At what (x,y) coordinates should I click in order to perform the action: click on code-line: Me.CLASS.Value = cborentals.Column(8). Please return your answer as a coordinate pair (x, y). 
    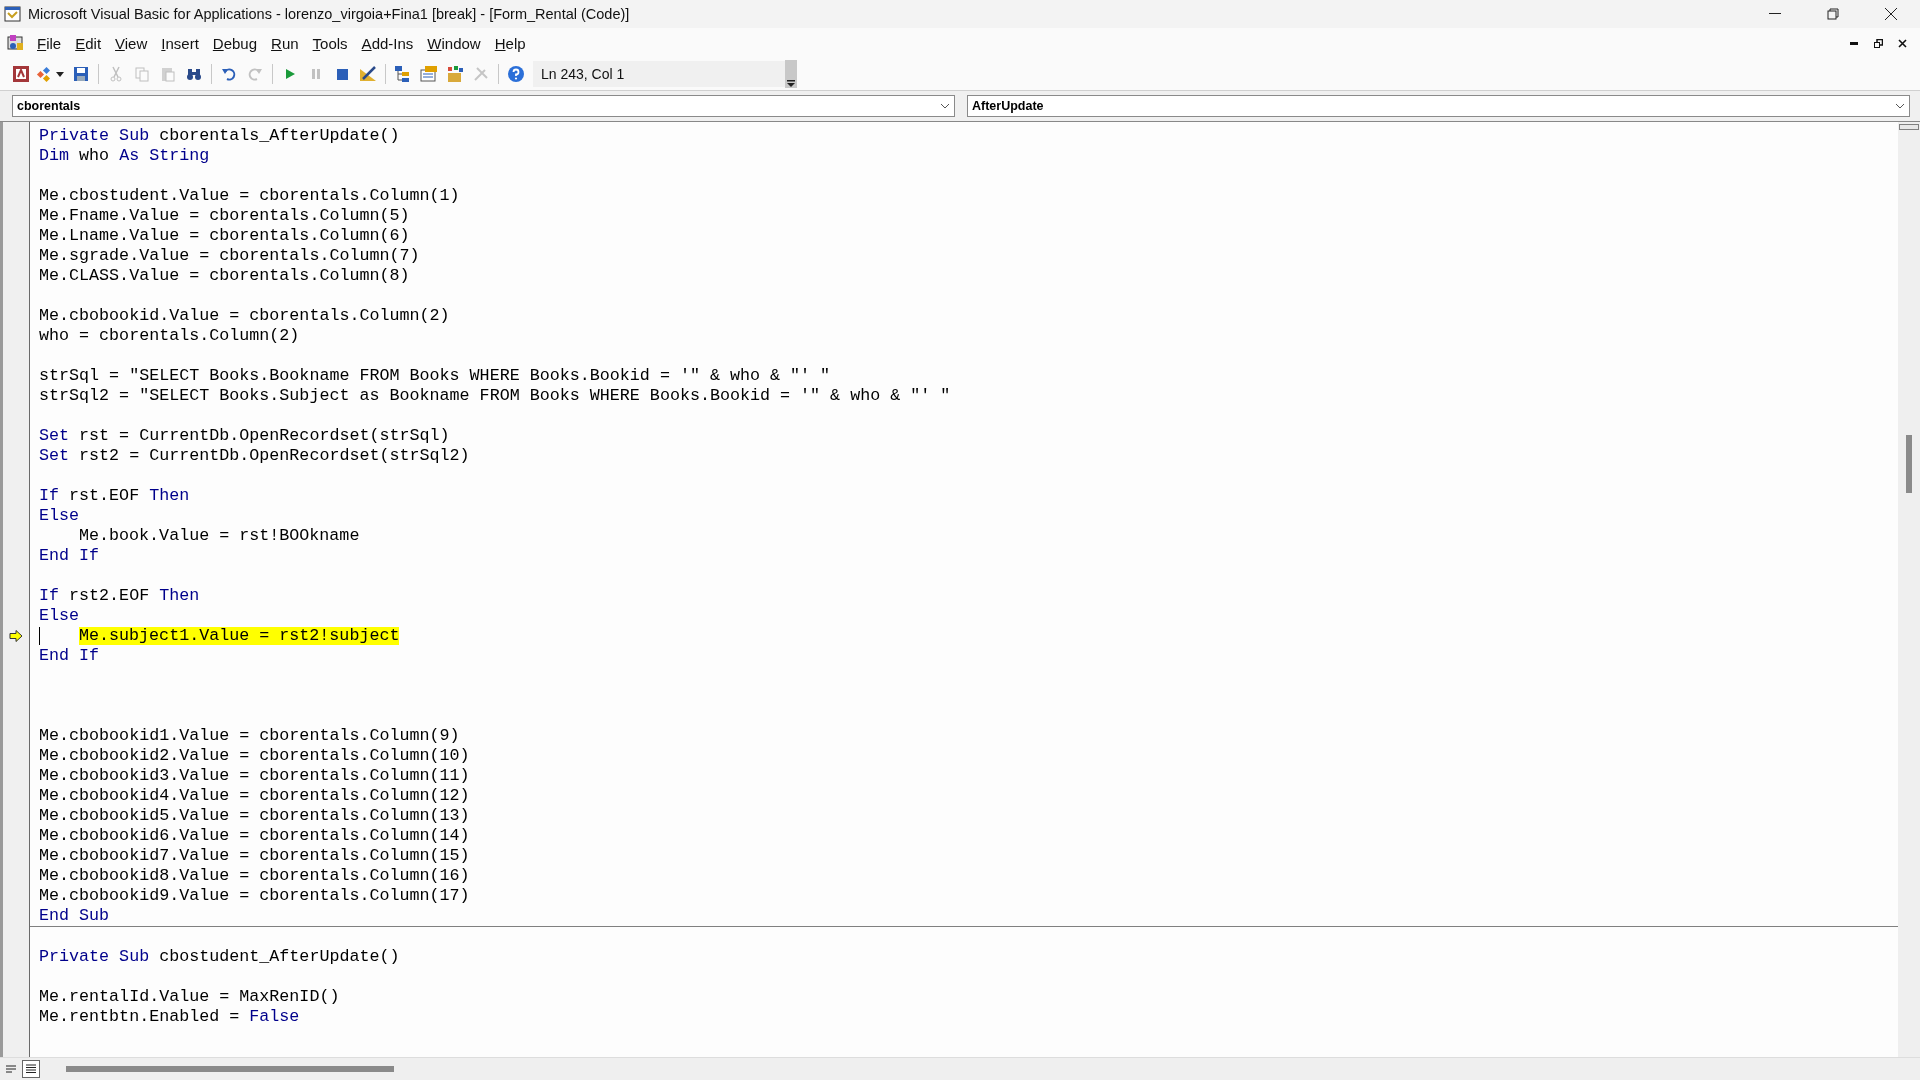
    Looking at the image, I should click on (224, 276).